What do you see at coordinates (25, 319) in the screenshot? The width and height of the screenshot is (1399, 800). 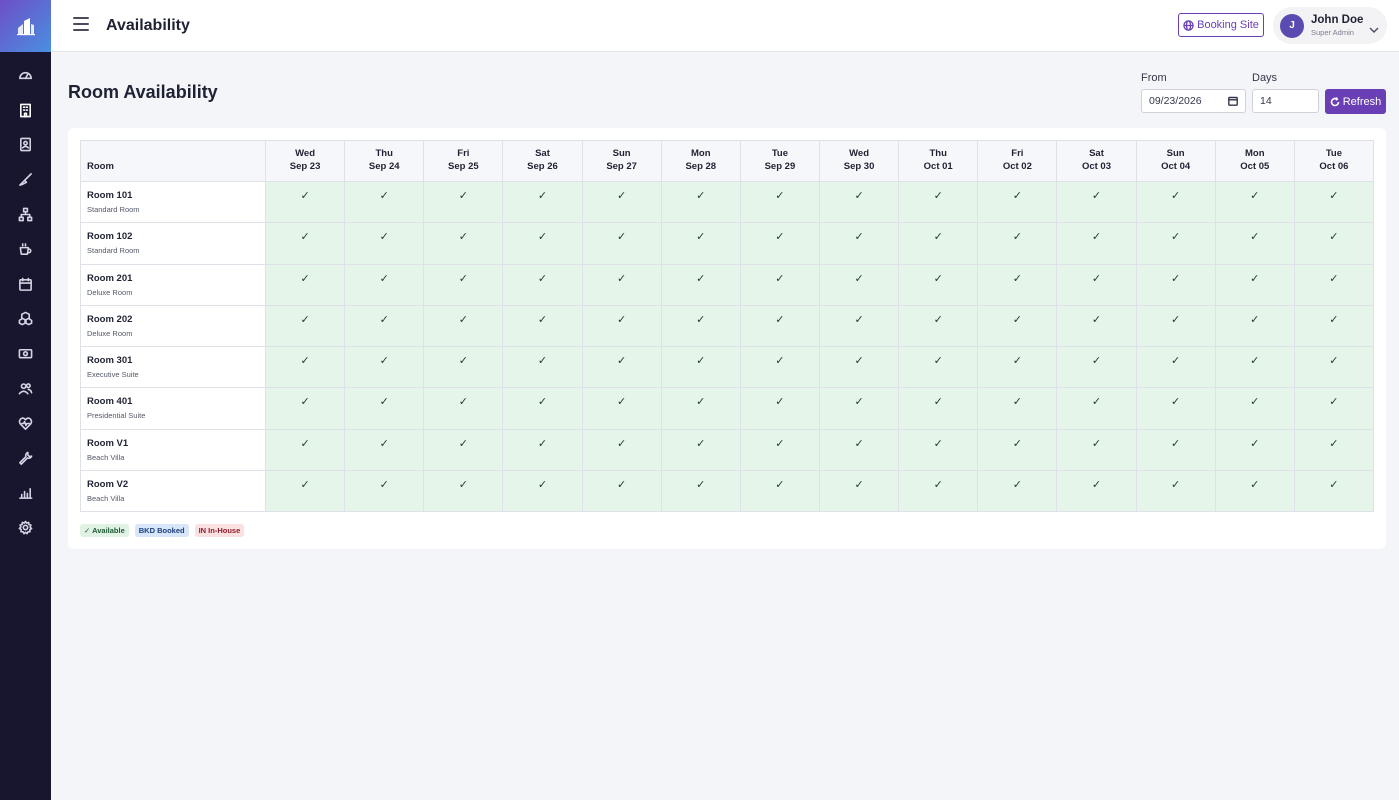 I see `sidebar-item-packages` at bounding box center [25, 319].